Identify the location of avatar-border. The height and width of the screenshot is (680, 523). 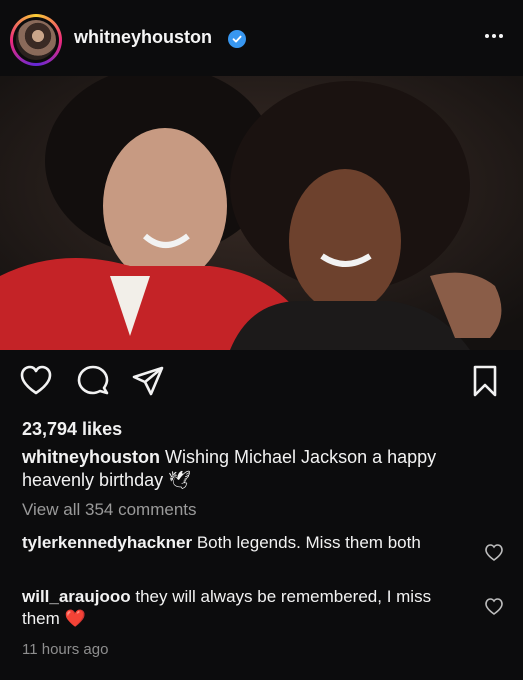
(36, 40).